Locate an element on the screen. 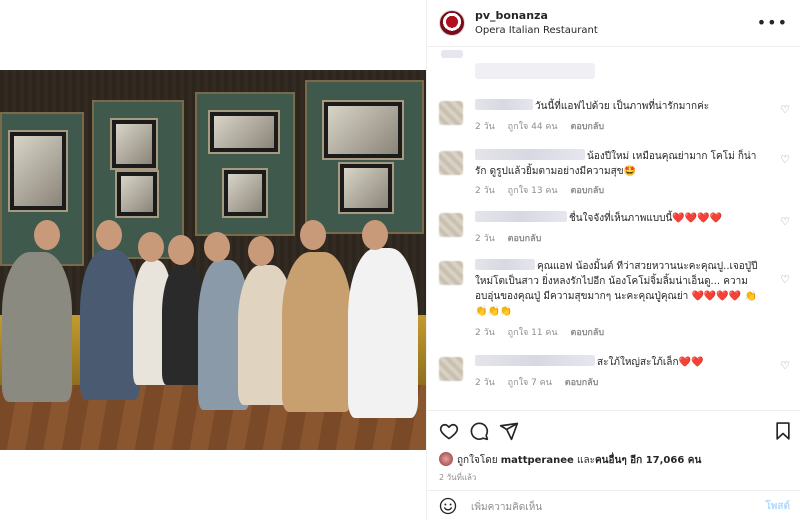 The width and height of the screenshot is (800, 521). comment-text-row: สะใภ้ใหญ่สะใภ้เล็ก❤️❤️ is located at coordinates (620, 362).